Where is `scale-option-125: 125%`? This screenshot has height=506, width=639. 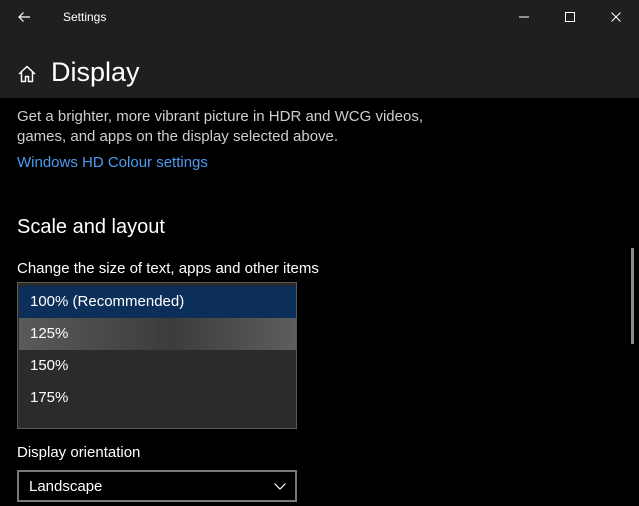 scale-option-125: 125% is located at coordinates (157, 334).